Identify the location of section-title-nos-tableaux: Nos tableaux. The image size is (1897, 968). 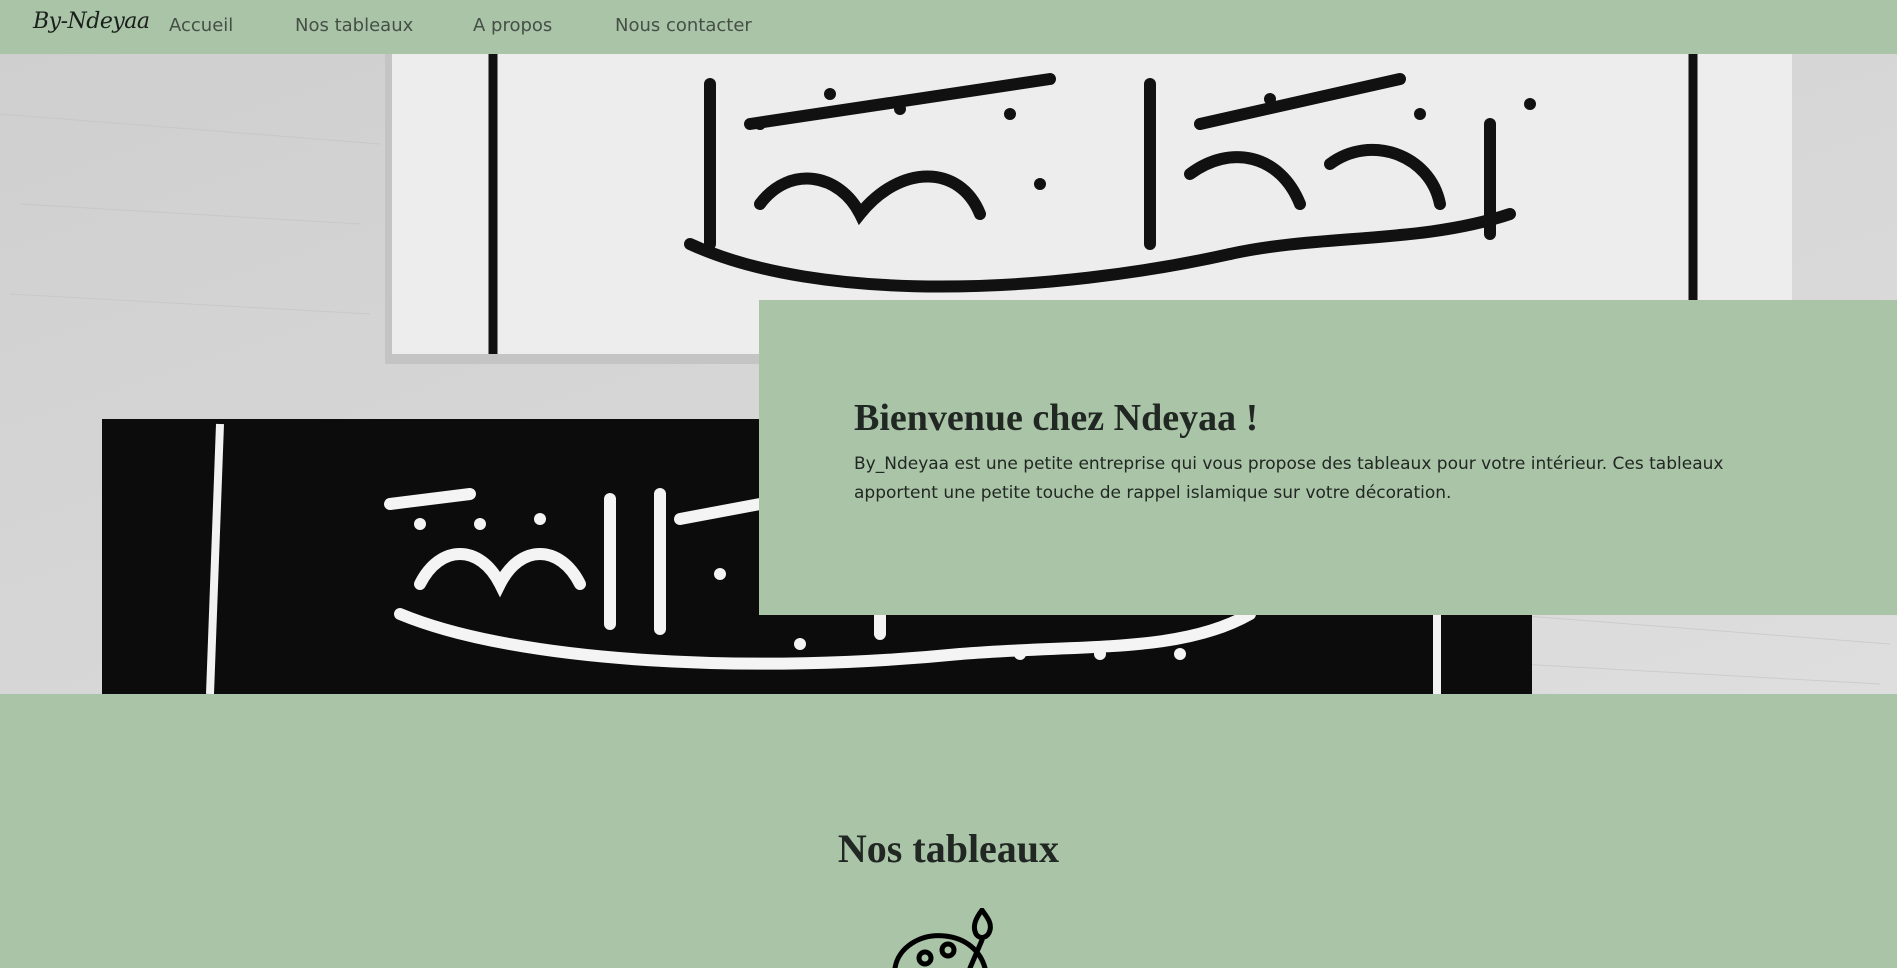
(948, 848).